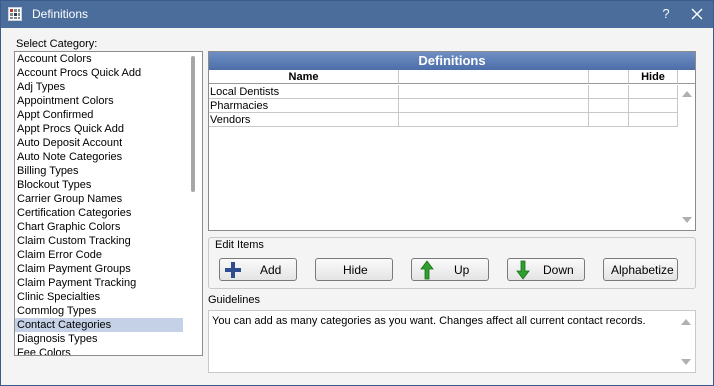 Image resolution: width=714 pixels, height=386 pixels. I want to click on down-button: Down, so click(546, 269).